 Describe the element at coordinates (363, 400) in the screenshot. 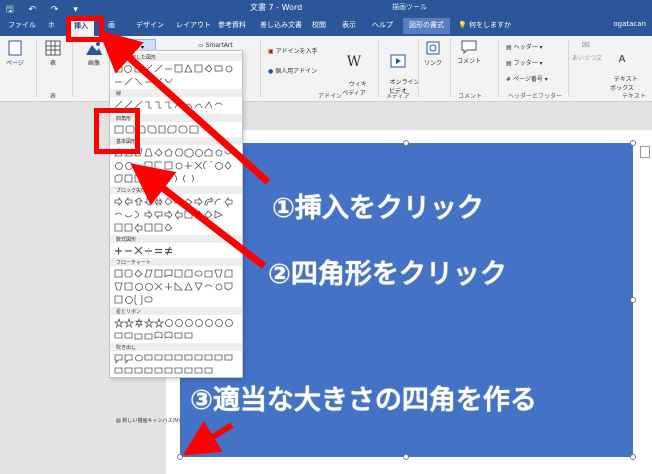

I see `annotation-step-3: ③適当な大きさの四角を作る` at that location.